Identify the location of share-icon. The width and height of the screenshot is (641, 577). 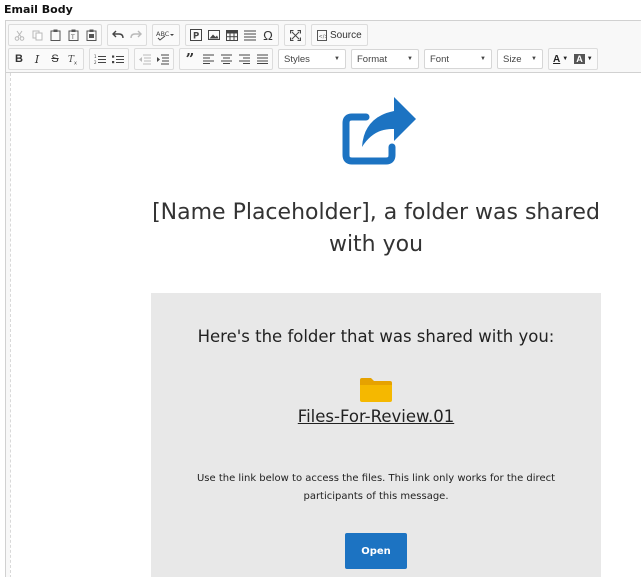
(378, 132).